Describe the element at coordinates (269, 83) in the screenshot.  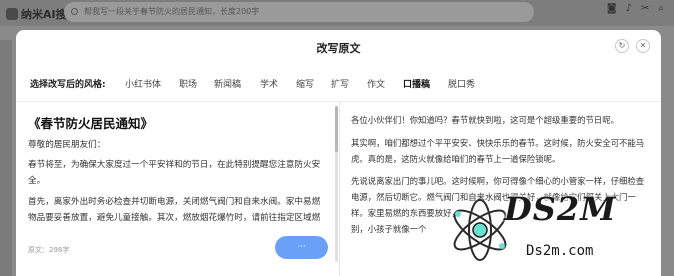
I see `style-option-academic: 学术` at that location.